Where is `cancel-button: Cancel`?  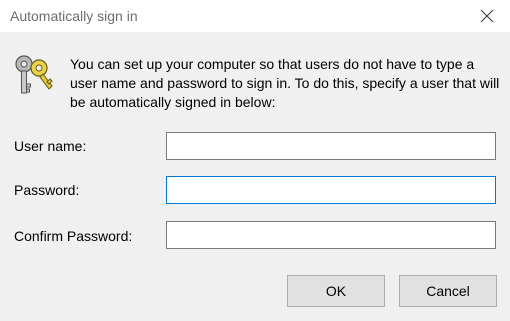 cancel-button: Cancel is located at coordinates (448, 291).